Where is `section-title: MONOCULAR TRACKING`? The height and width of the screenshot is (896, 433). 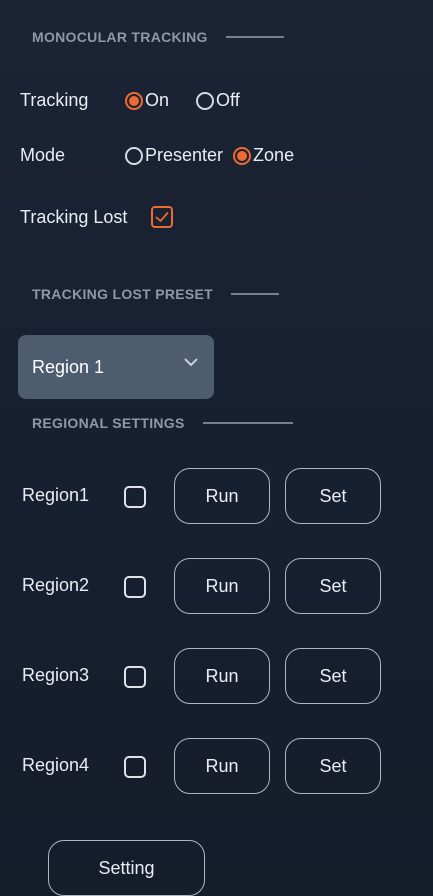
section-title: MONOCULAR TRACKING is located at coordinates (120, 37).